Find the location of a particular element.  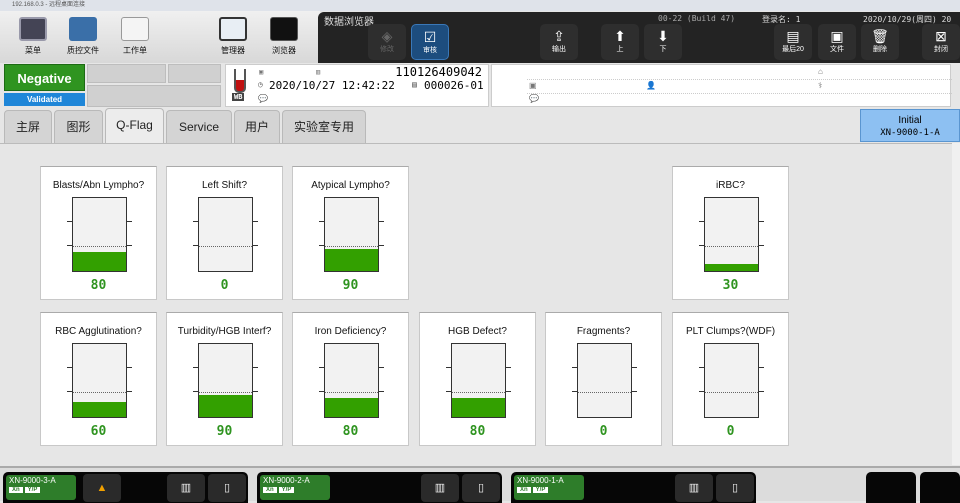

browser-button: 浏览器 is located at coordinates (284, 36).